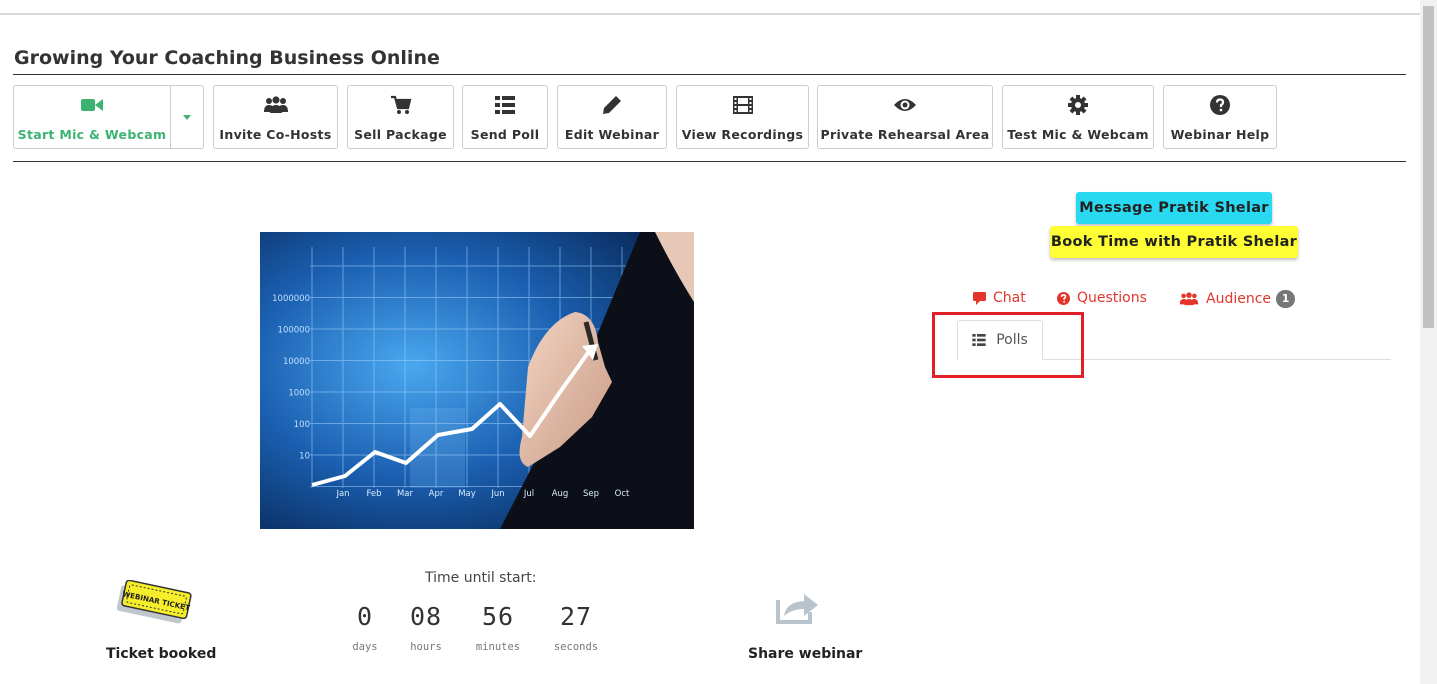 The image size is (1437, 684). What do you see at coordinates (709, 161) in the screenshot?
I see `toolbar-divider` at bounding box center [709, 161].